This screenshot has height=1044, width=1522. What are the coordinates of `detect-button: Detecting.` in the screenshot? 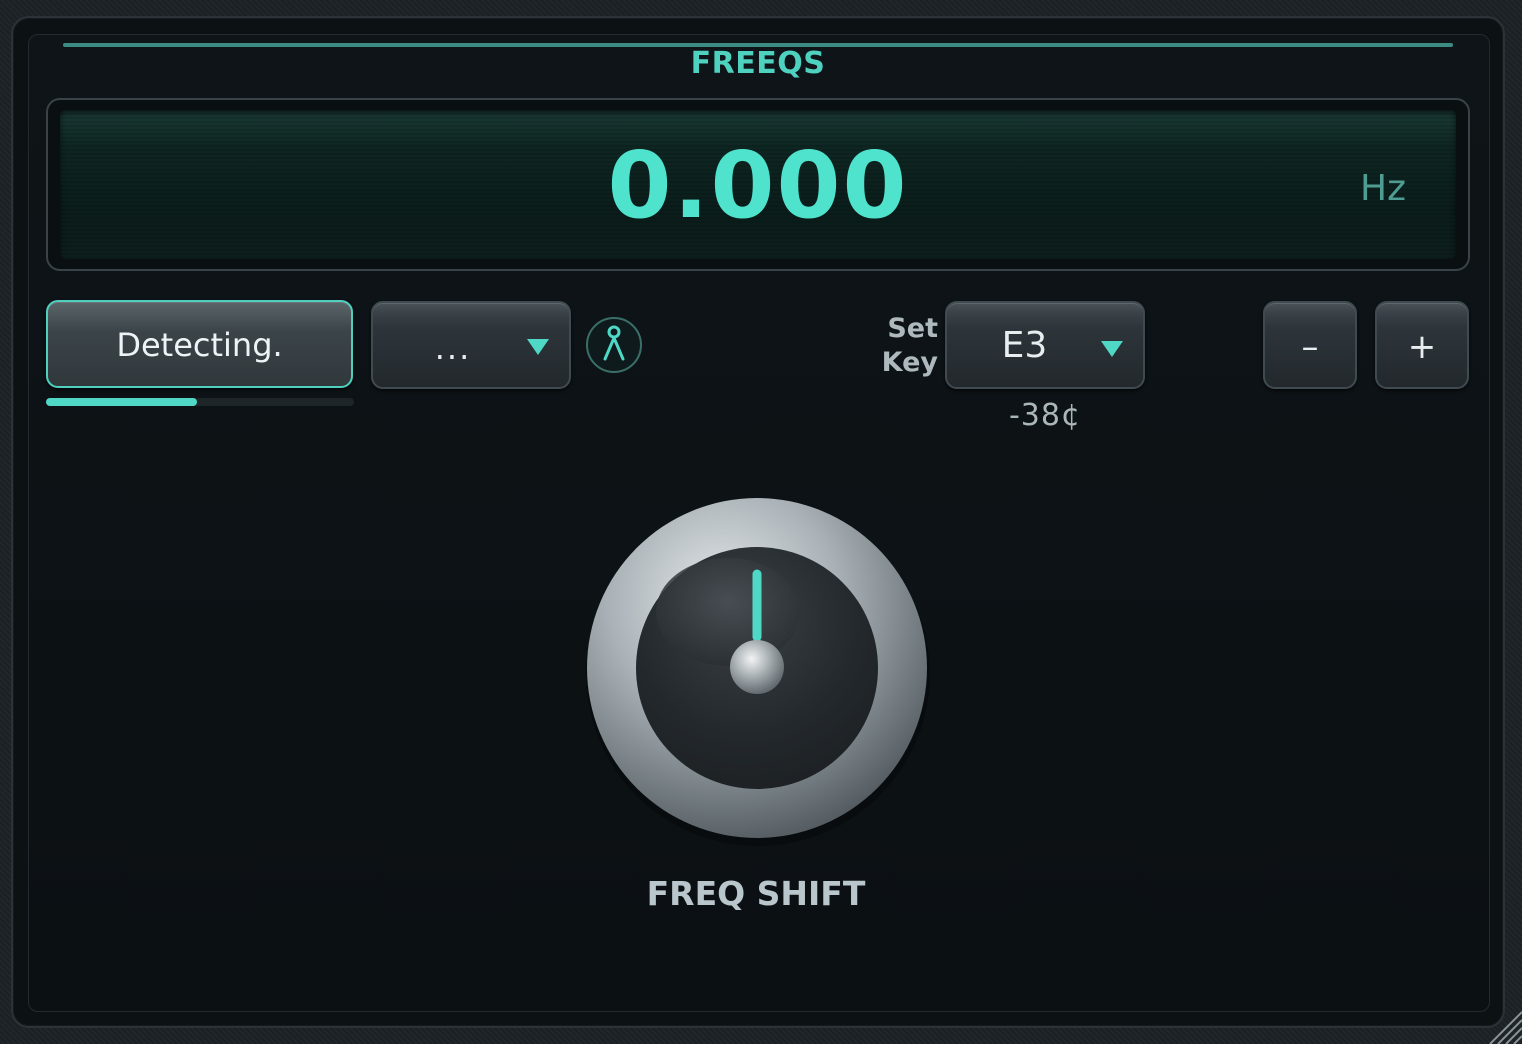 It's located at (199, 344).